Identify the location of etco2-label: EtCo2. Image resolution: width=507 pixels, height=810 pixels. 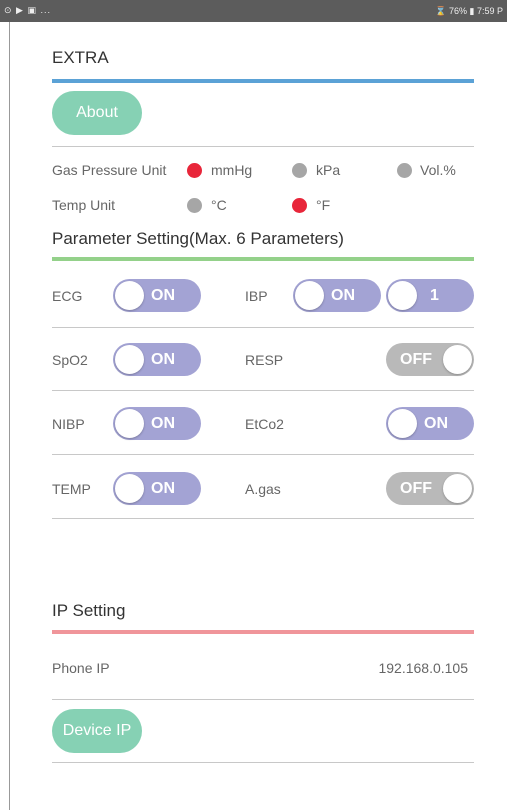
(264, 424).